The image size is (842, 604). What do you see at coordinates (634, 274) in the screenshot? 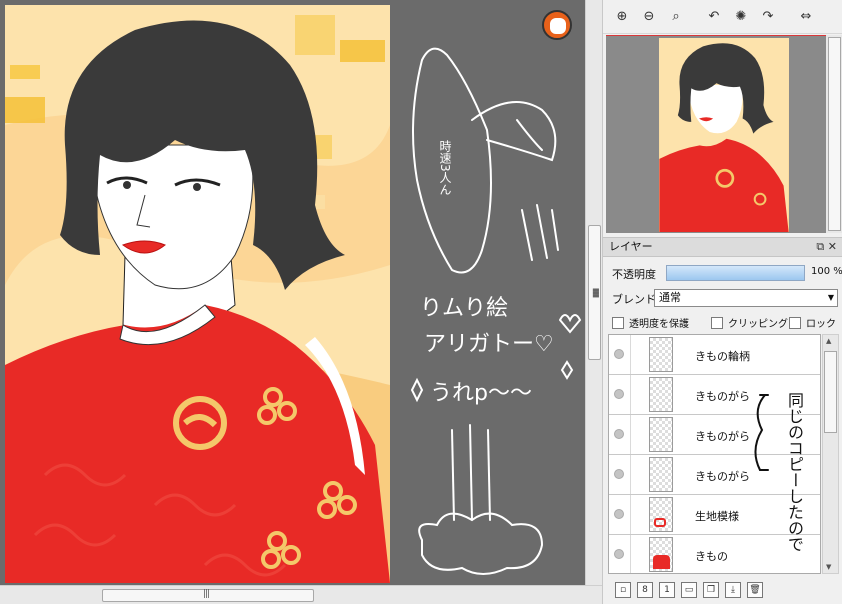
I see `opacity-label: 不透明度` at bounding box center [634, 274].